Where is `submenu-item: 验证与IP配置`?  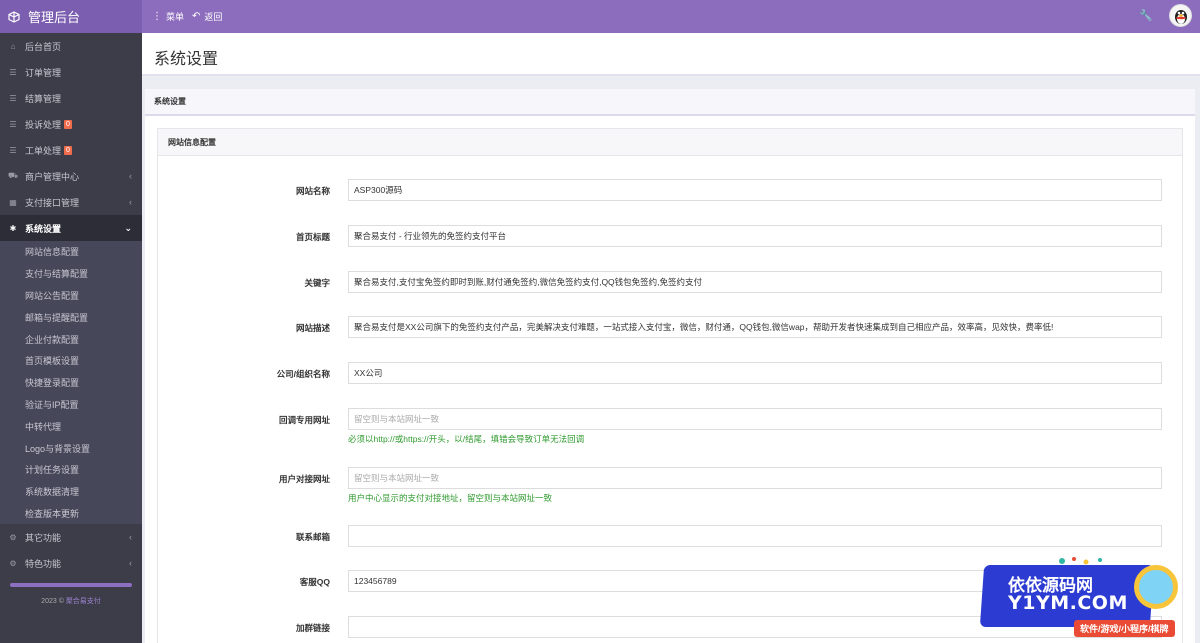 submenu-item: 验证与IP配置 is located at coordinates (71, 405).